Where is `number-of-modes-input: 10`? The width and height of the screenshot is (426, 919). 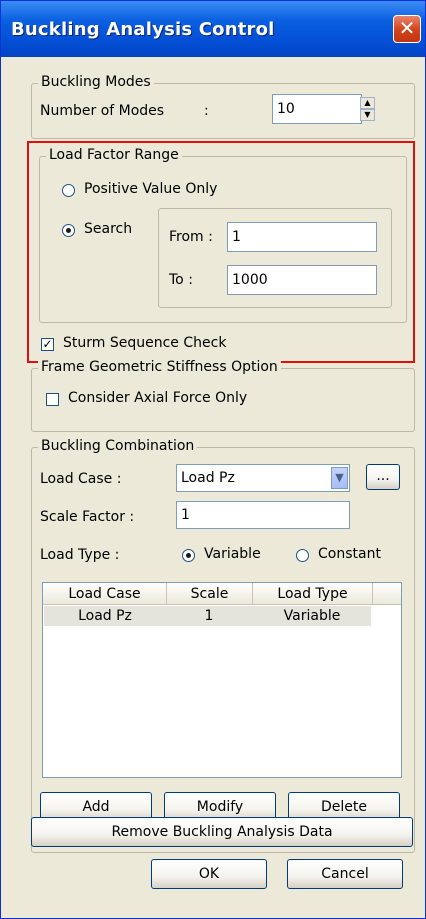 number-of-modes-input: 10 is located at coordinates (317, 109).